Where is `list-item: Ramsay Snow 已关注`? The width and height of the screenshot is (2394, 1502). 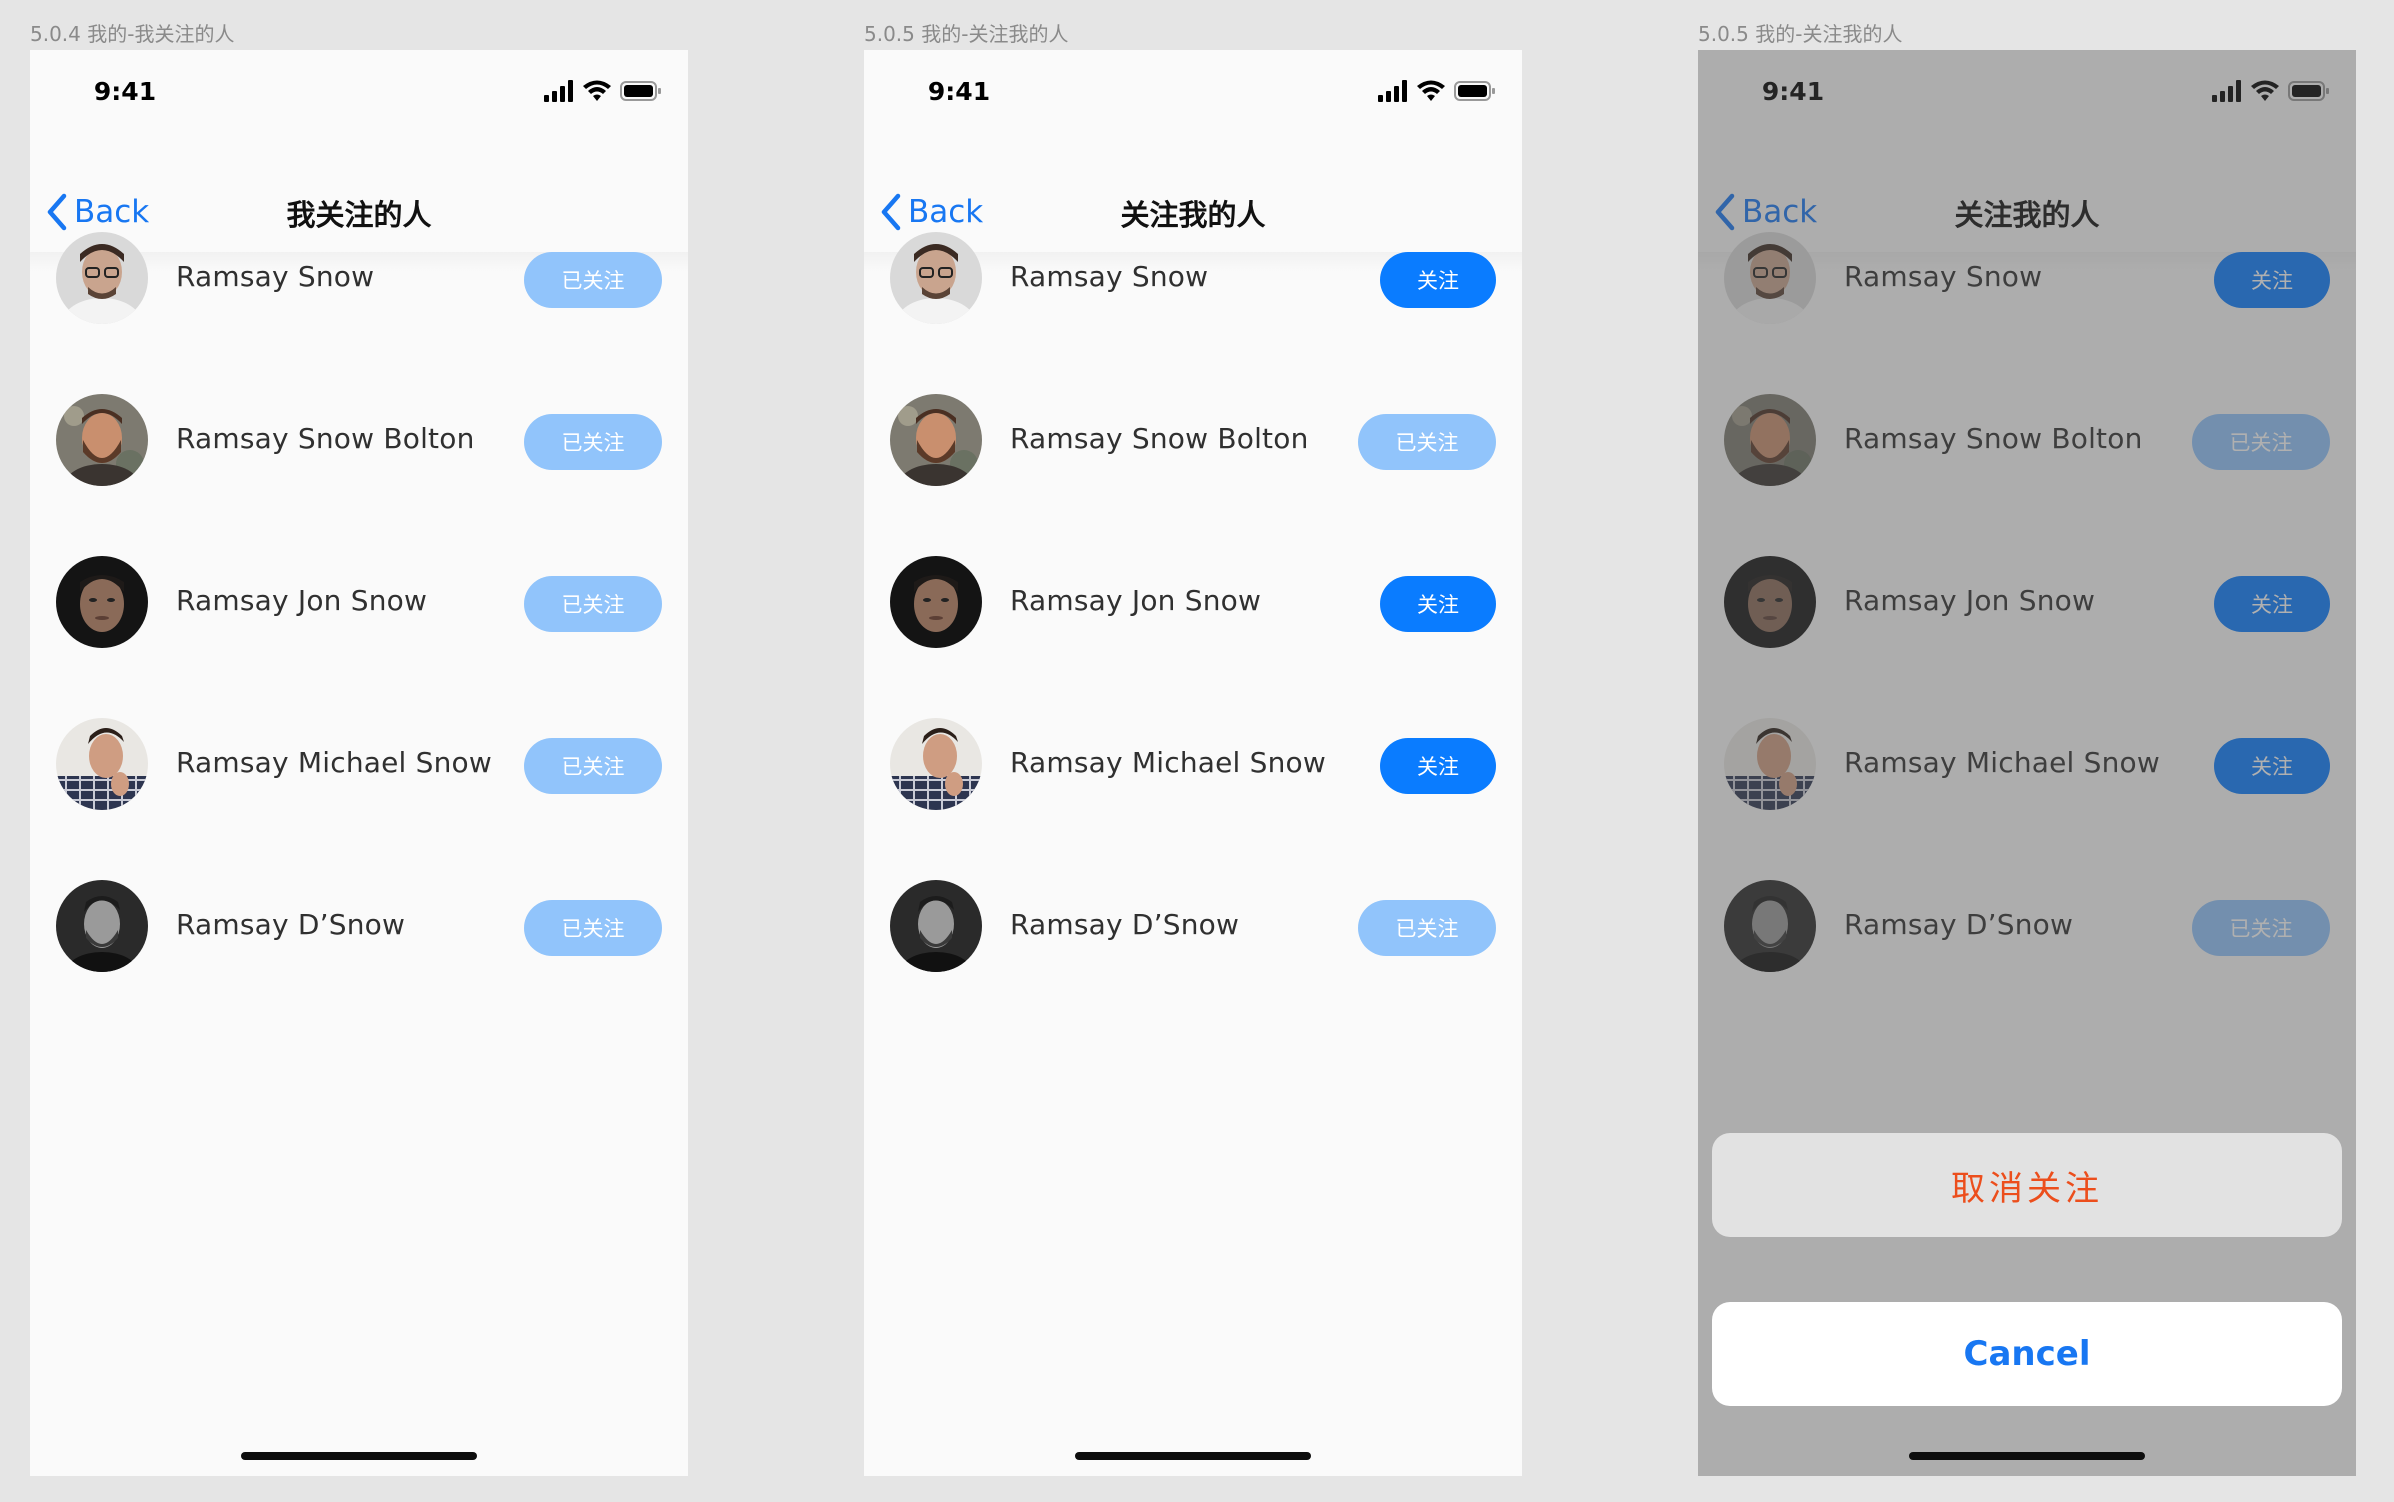
list-item: Ramsay Snow 已关注 is located at coordinates (359, 313).